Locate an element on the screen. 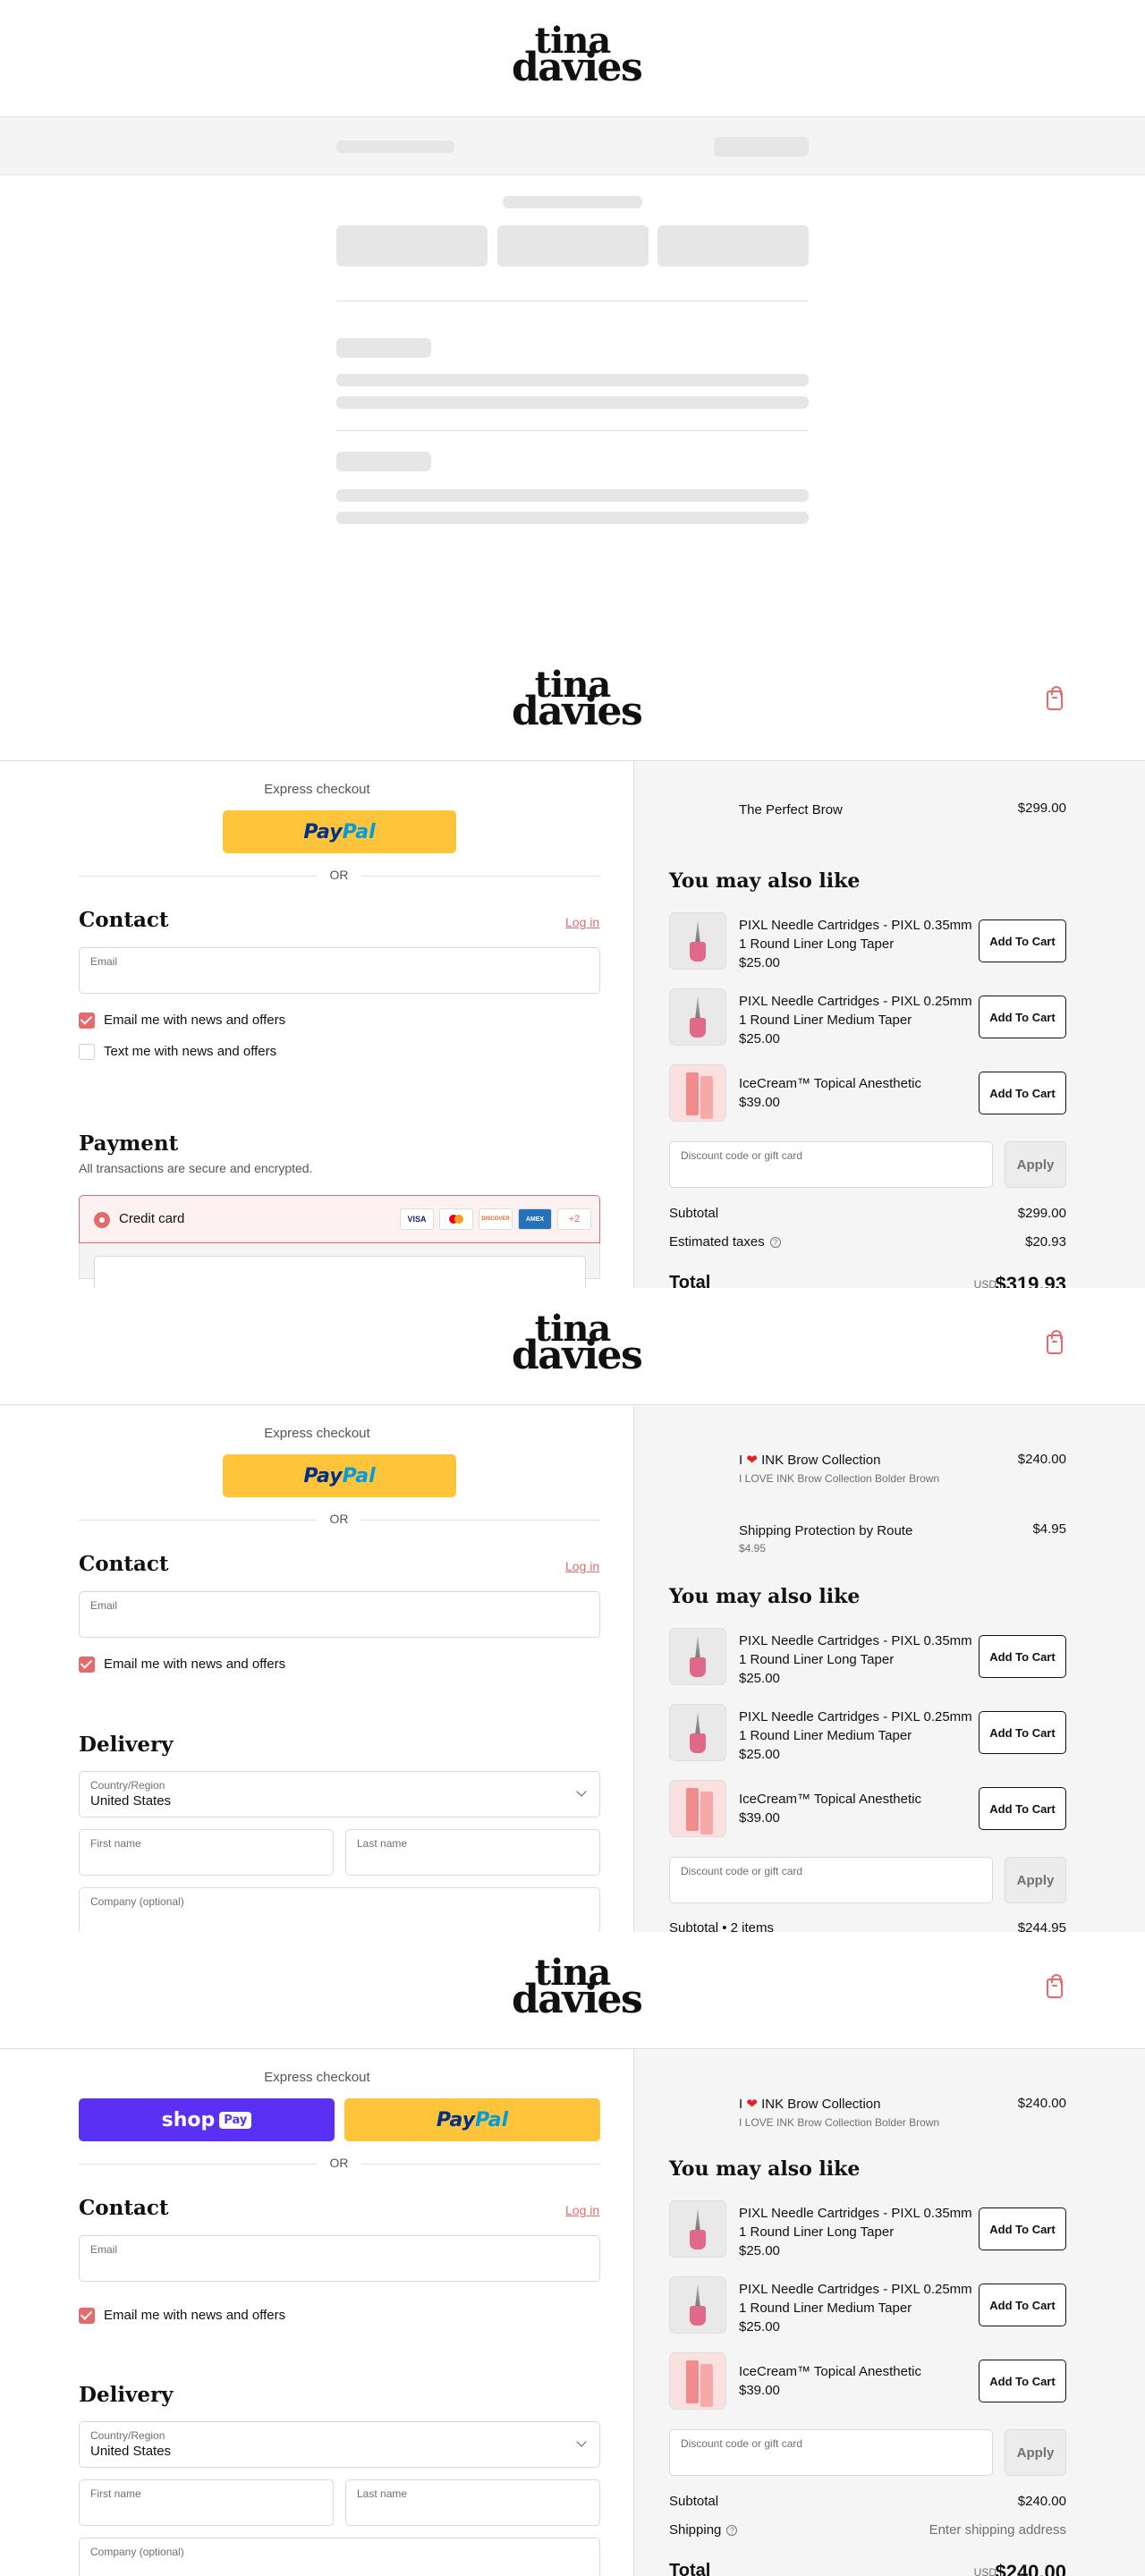 The height and width of the screenshot is (2576, 1145). mastercard-icon is located at coordinates (456, 1219).